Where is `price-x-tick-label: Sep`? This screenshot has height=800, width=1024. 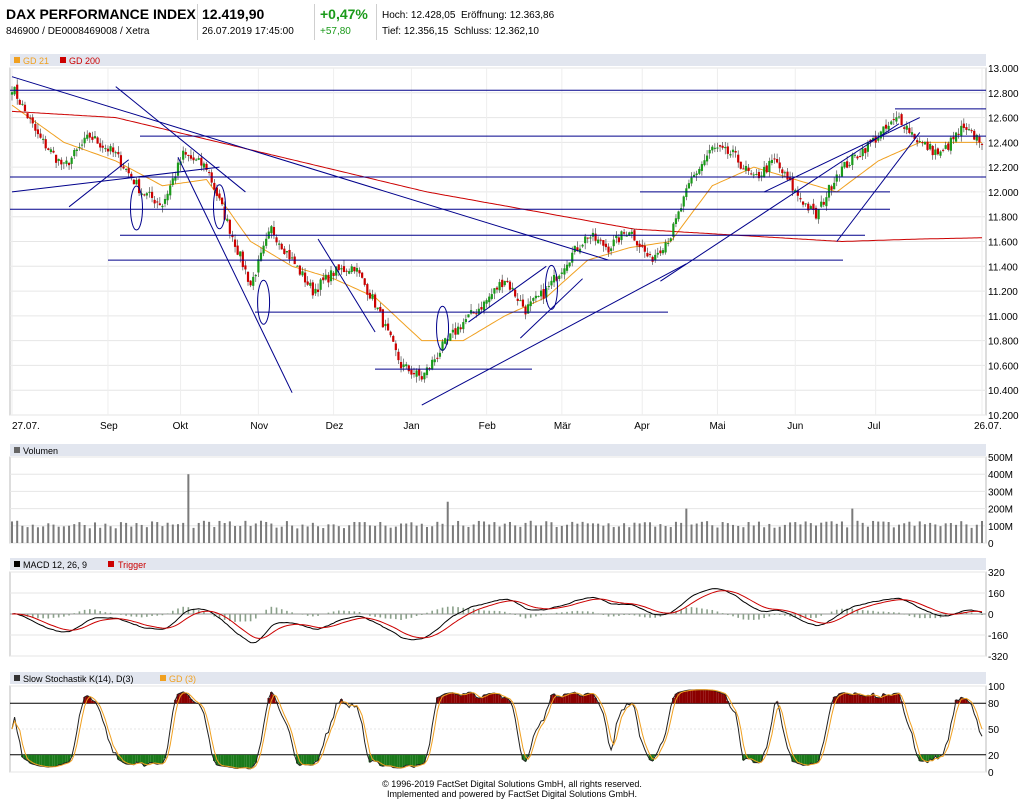 price-x-tick-label: Sep is located at coordinates (109, 426).